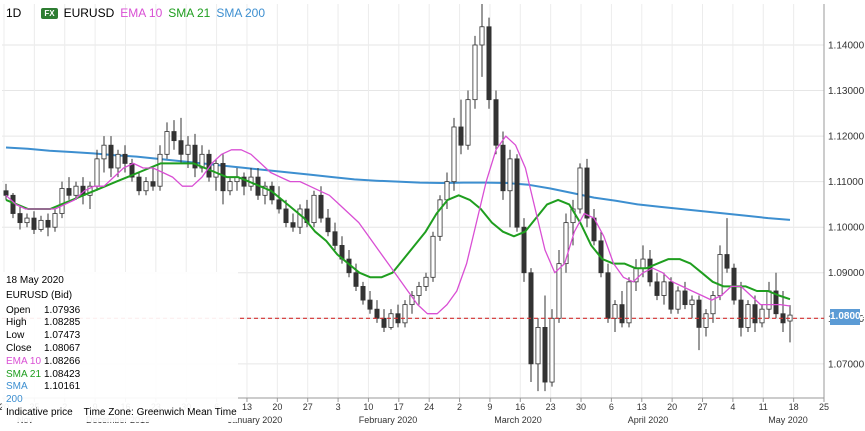  I want to click on x-day-label: 13, so click(642, 407).